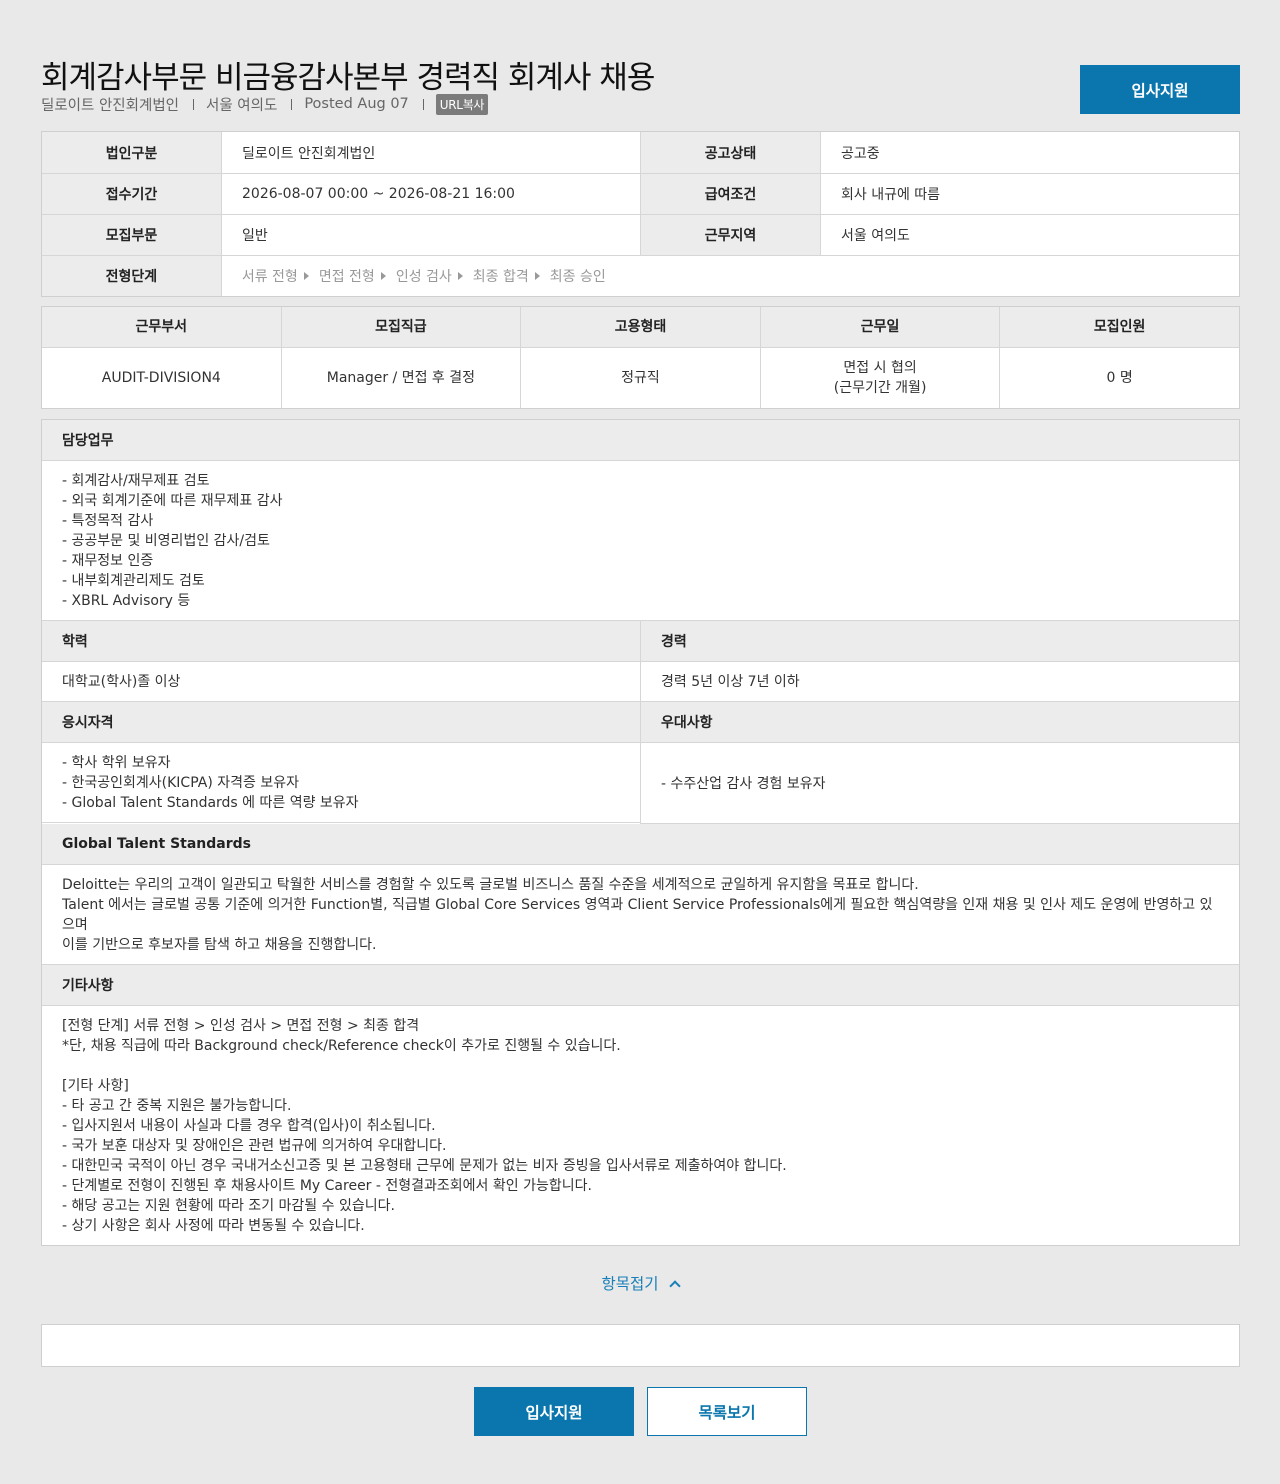 This screenshot has width=1280, height=1484. I want to click on process-steps: 서류 전형 면접 전형 인성 검사 최종 합격 최종 승인, so click(424, 276).